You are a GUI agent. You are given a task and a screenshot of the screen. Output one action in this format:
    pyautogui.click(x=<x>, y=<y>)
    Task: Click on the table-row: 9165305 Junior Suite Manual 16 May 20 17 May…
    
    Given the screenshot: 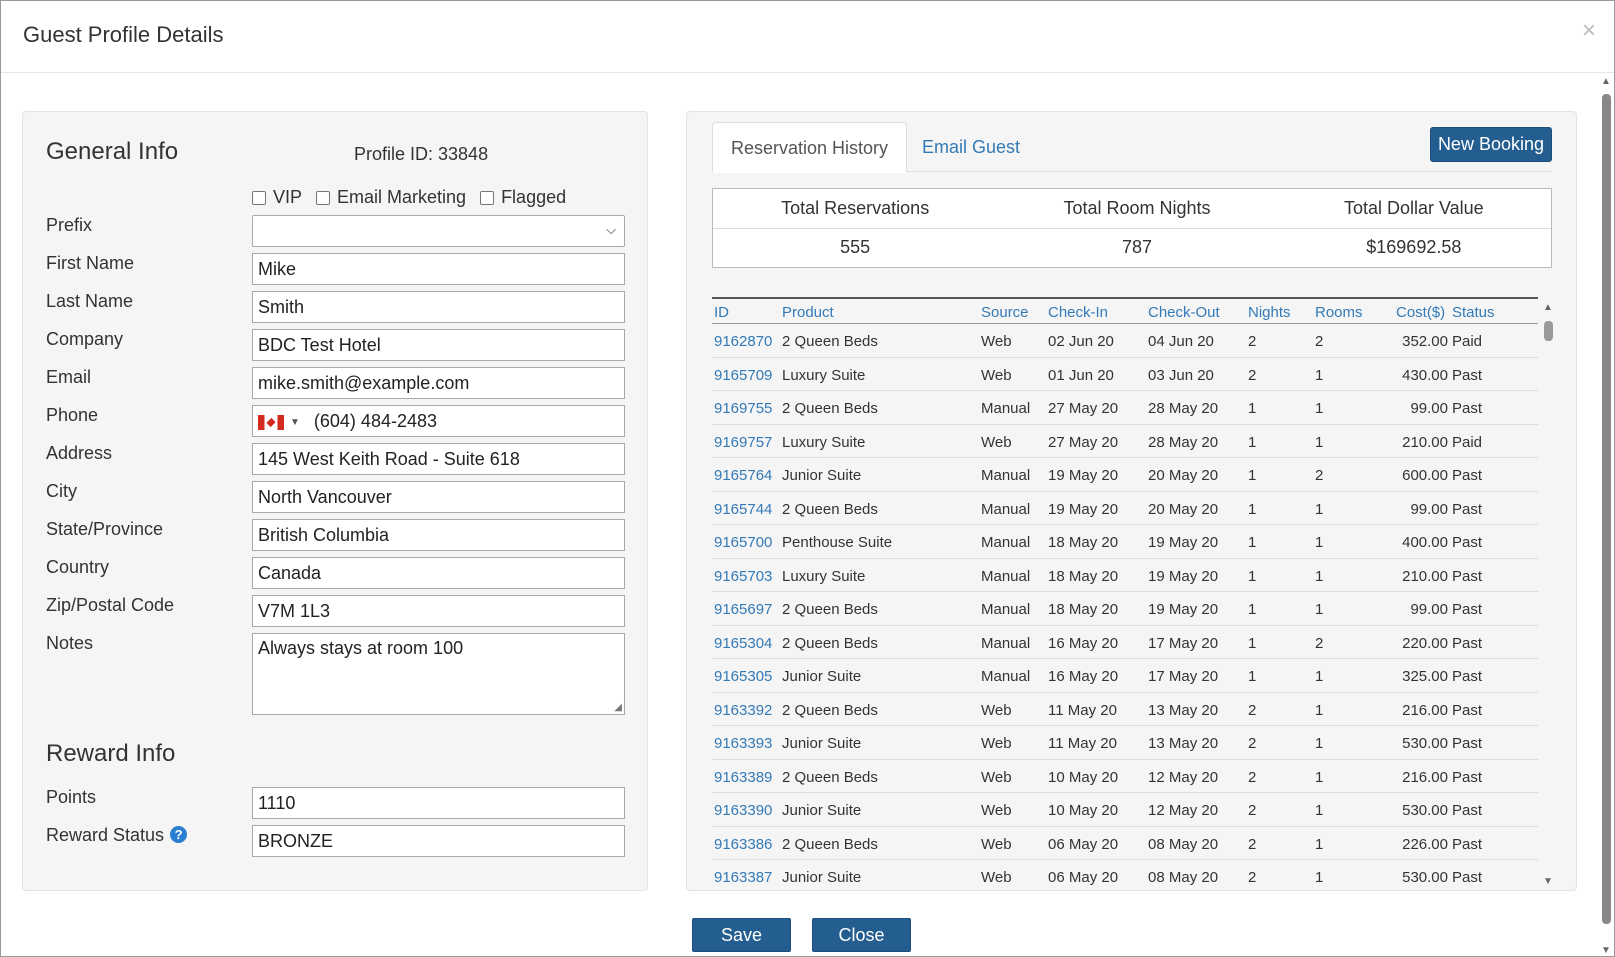 What is the action you would take?
    pyautogui.click(x=1125, y=676)
    